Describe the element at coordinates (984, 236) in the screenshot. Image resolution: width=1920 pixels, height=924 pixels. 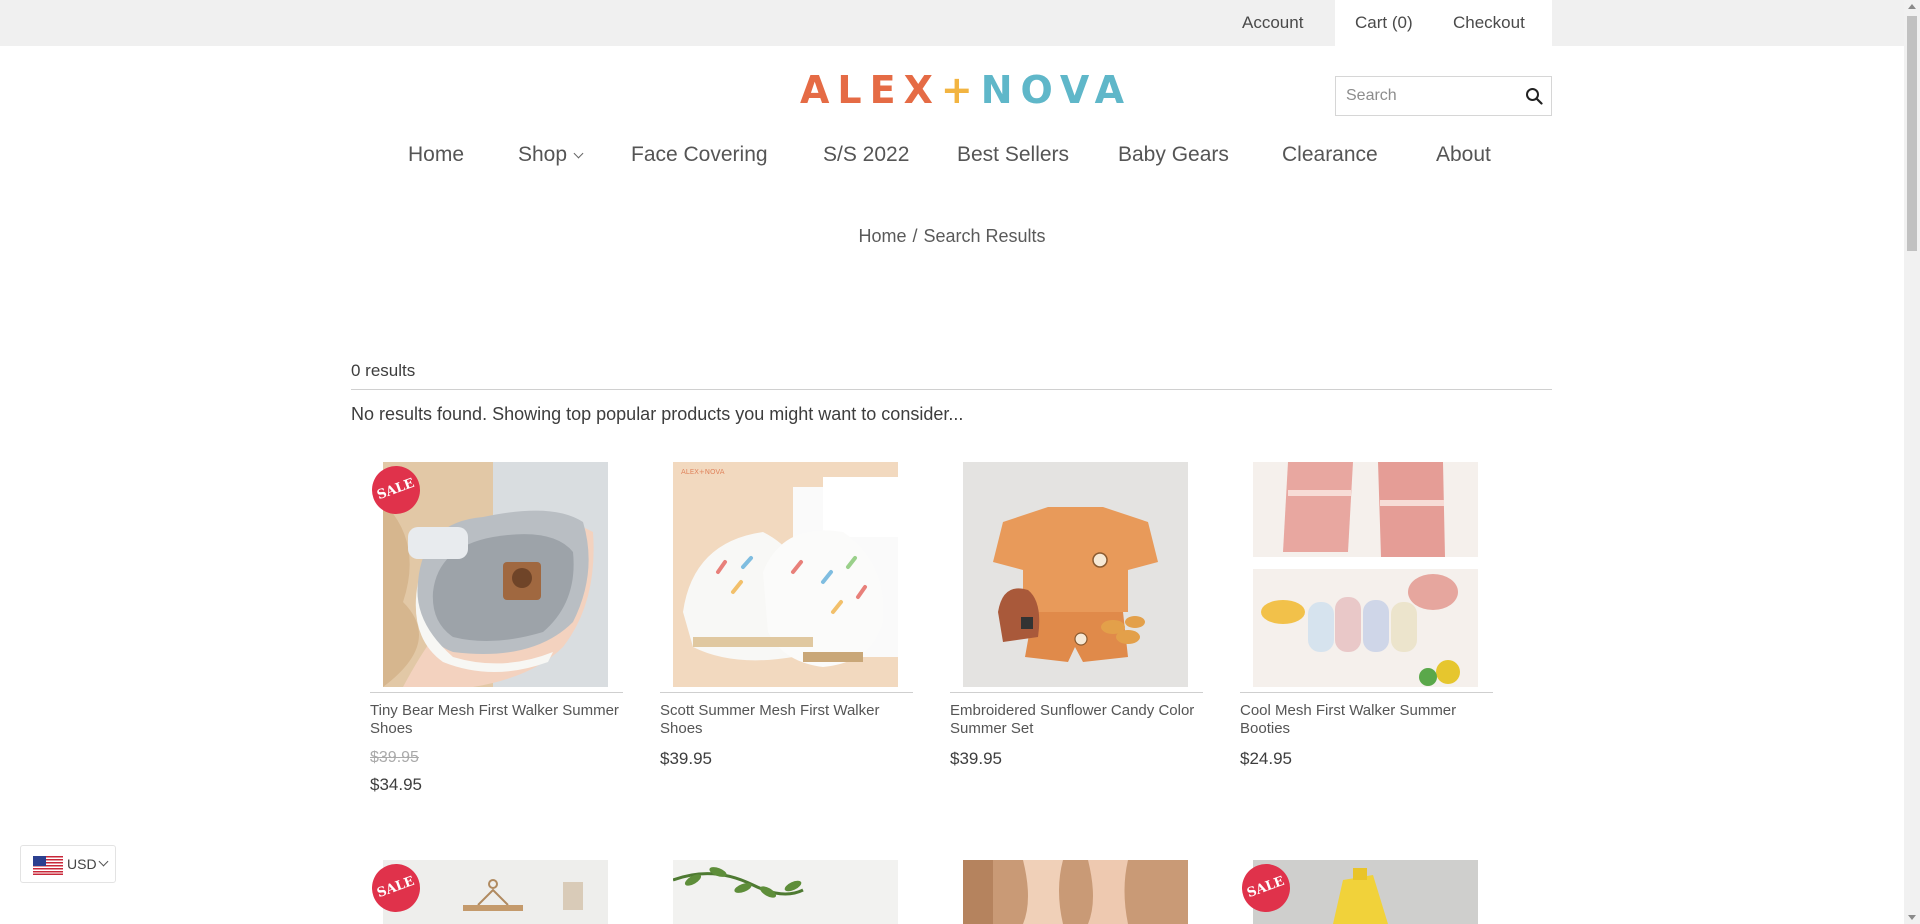
I see `breadcrumb-current: Search Results` at that location.